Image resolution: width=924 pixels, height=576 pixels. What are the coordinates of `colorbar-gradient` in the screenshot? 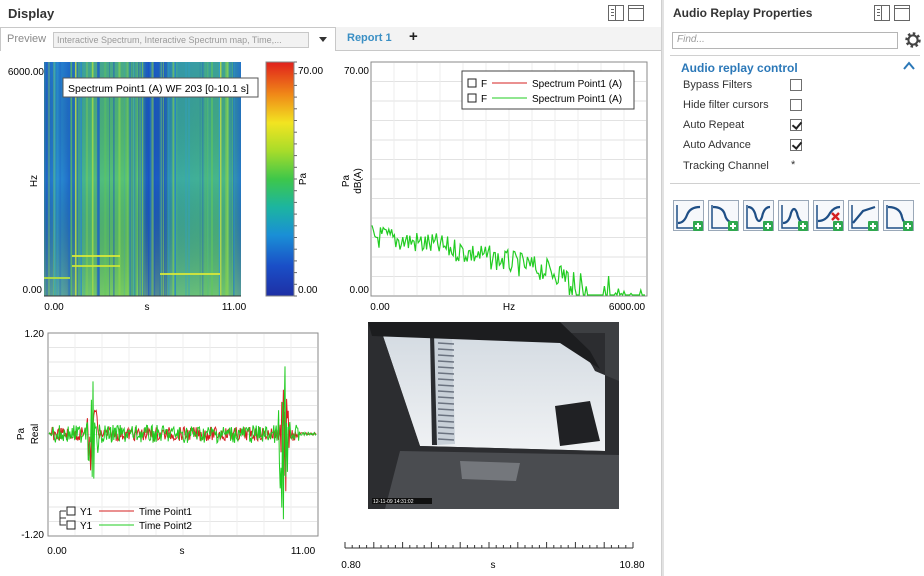 It's located at (280, 179).